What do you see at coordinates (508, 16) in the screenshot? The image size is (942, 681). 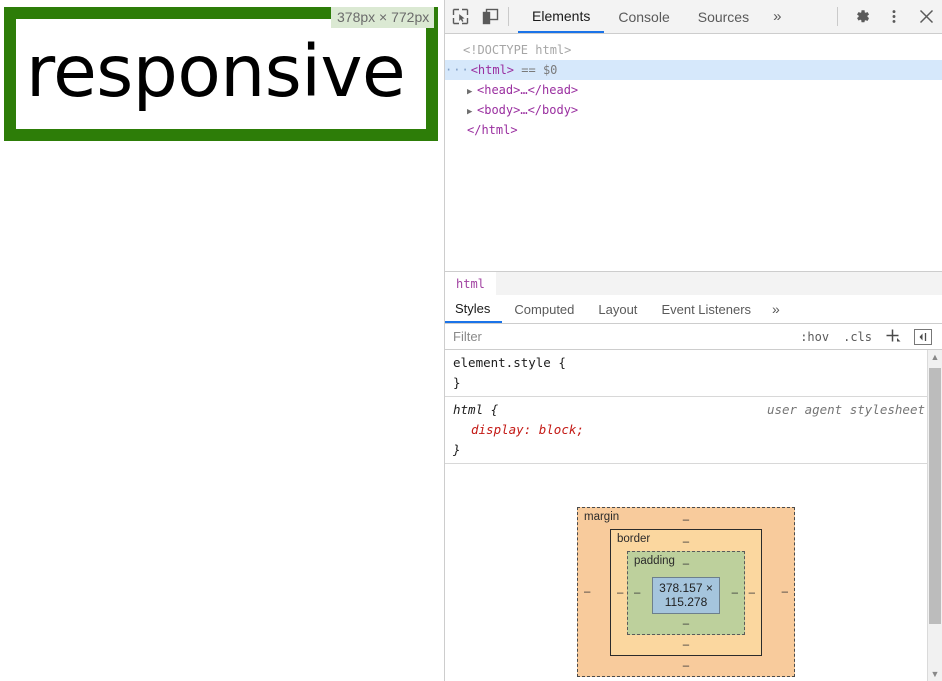 I see `toolbar-divider` at bounding box center [508, 16].